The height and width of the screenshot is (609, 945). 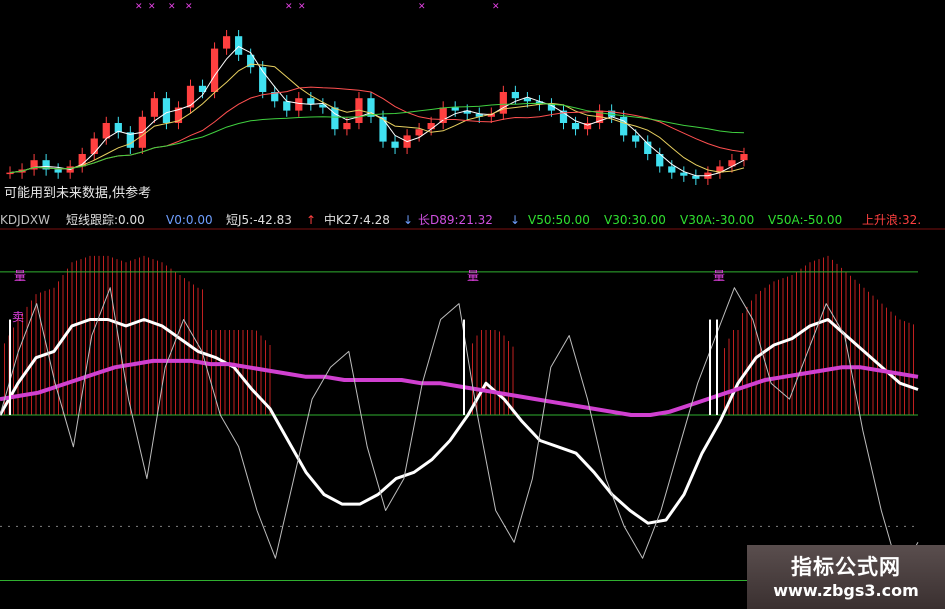 What do you see at coordinates (259, 220) in the screenshot?
I see `j5-value: 短J5:-42.83` at bounding box center [259, 220].